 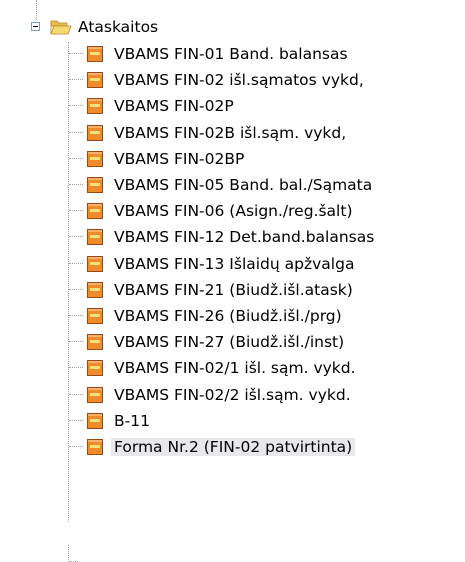 What do you see at coordinates (228, 316) in the screenshot?
I see `tree-item-label: VBAMS FIN-26 (Biudž.išl./prg)` at bounding box center [228, 316].